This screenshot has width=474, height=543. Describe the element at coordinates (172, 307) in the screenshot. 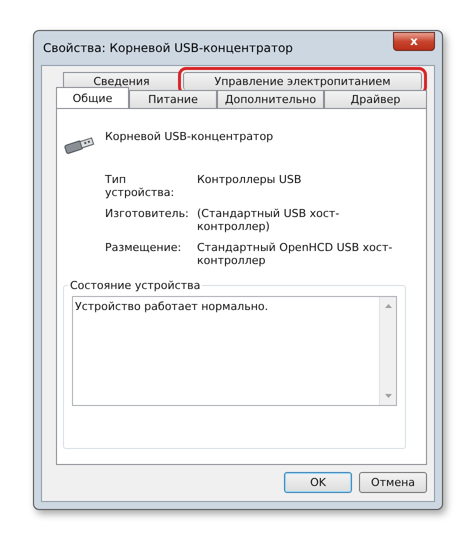

I see `status-text: Устройство работает нормально.` at that location.